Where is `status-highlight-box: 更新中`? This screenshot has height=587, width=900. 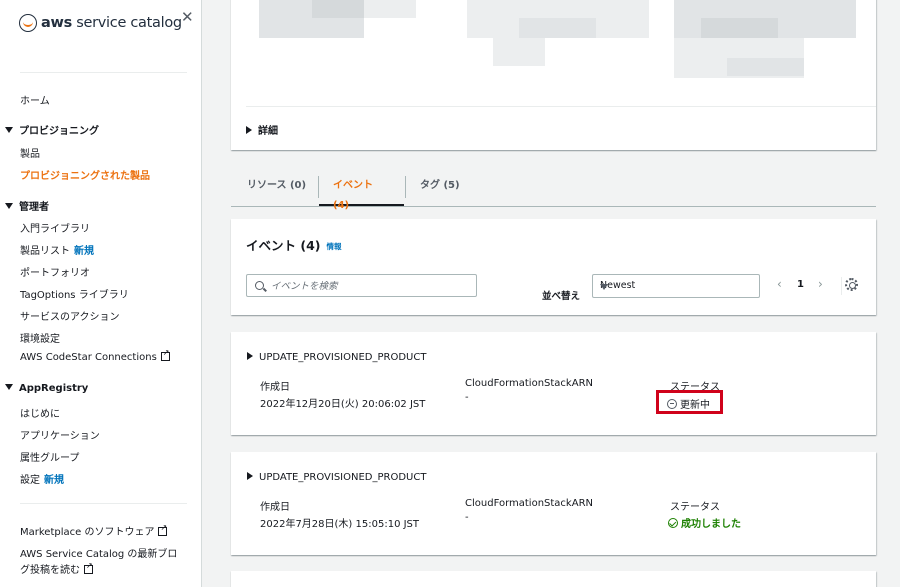 status-highlight-box: 更新中 is located at coordinates (689, 402).